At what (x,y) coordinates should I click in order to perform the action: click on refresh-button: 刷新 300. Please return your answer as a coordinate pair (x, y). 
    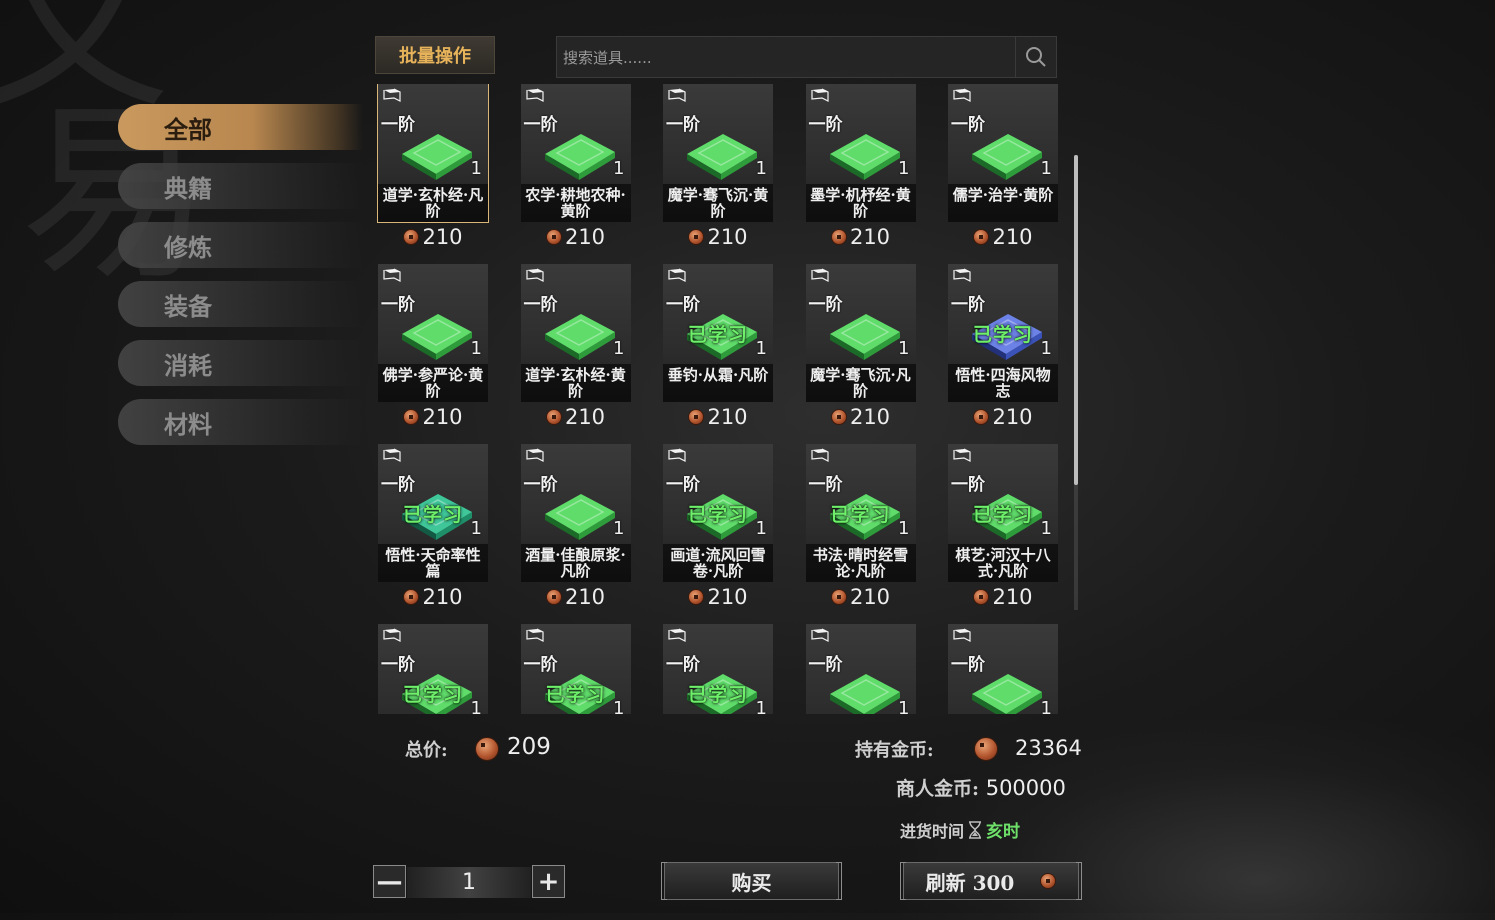
    Looking at the image, I should click on (991, 881).